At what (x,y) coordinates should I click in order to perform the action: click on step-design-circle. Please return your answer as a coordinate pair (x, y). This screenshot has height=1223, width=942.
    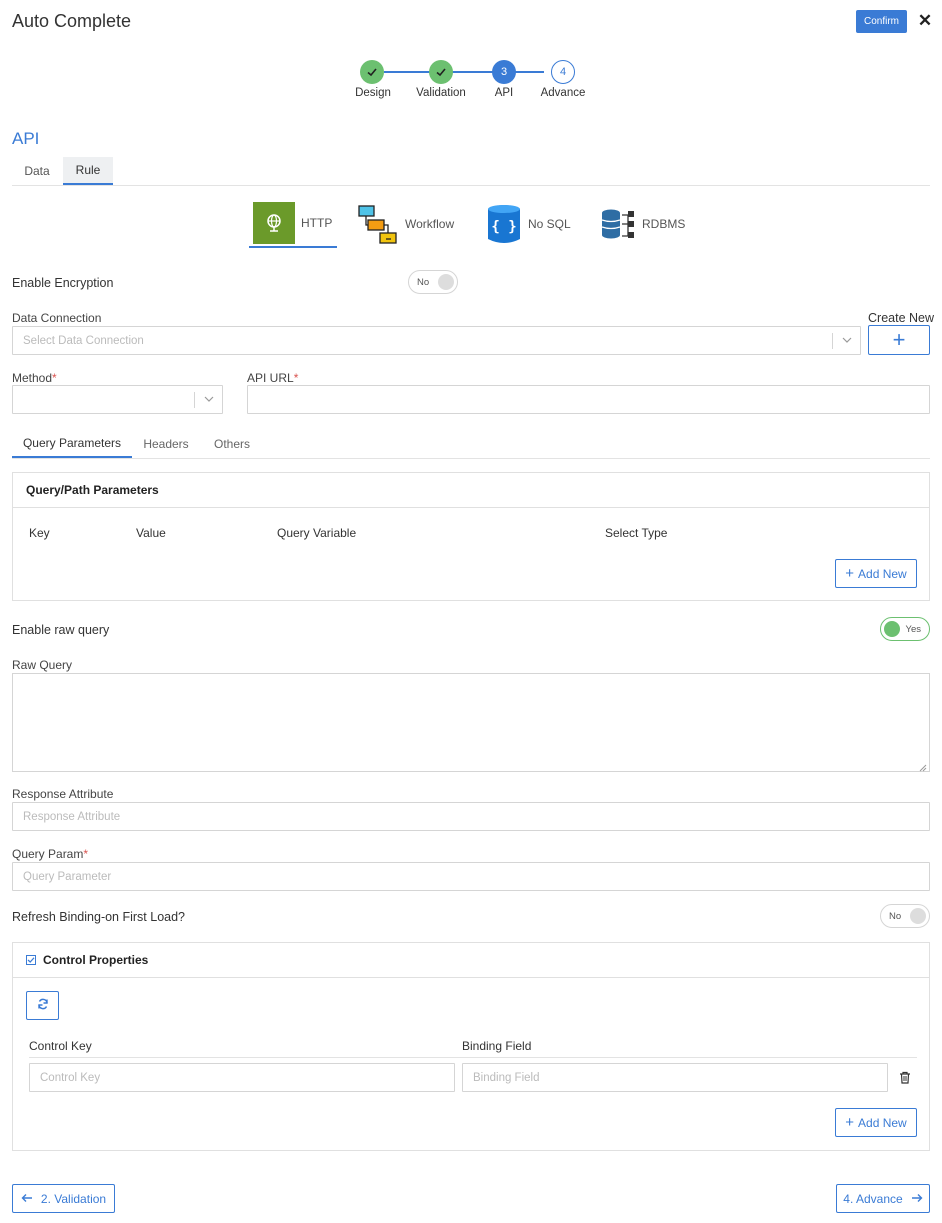
    Looking at the image, I should click on (372, 72).